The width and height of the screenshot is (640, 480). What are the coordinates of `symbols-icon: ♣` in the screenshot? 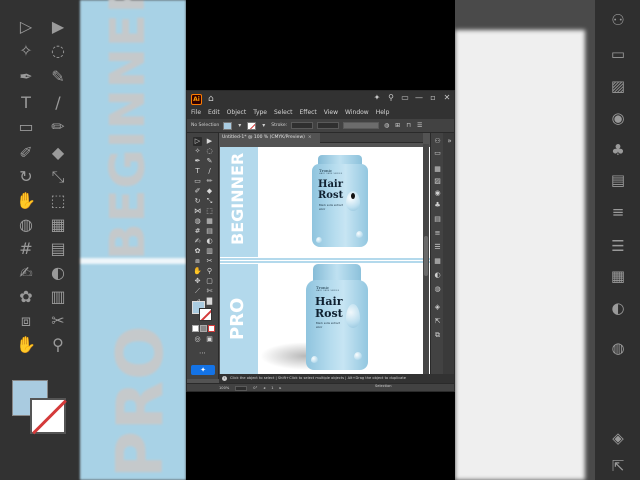 It's located at (437, 205).